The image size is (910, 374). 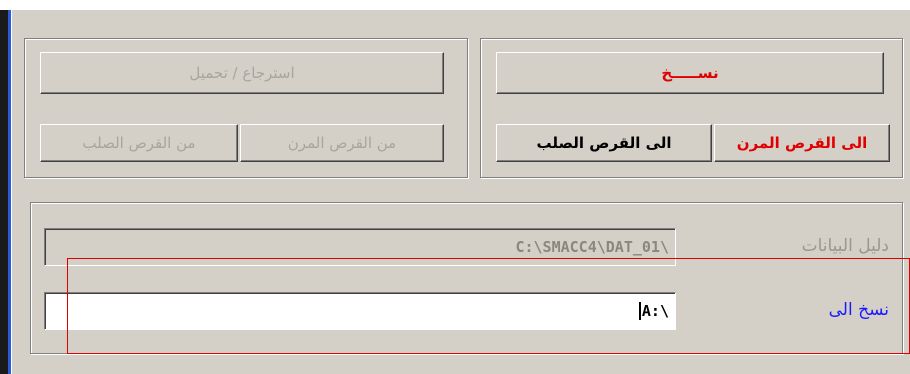 What do you see at coordinates (655, 311) in the screenshot?
I see `copy-to-value: A:\` at bounding box center [655, 311].